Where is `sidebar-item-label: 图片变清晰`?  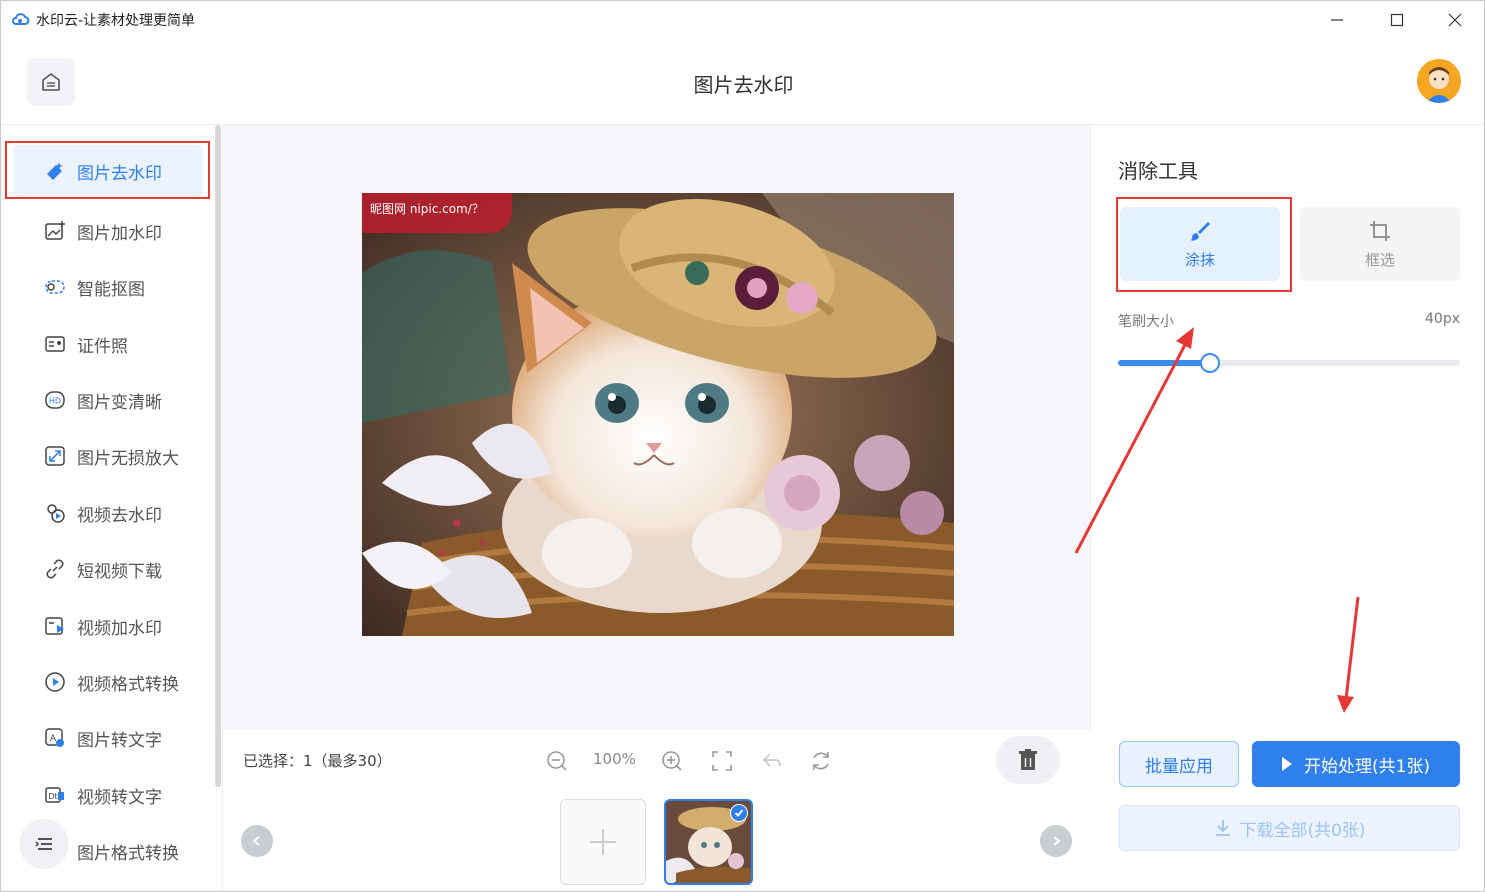
sidebar-item-label: 图片变清晰 is located at coordinates (119, 402).